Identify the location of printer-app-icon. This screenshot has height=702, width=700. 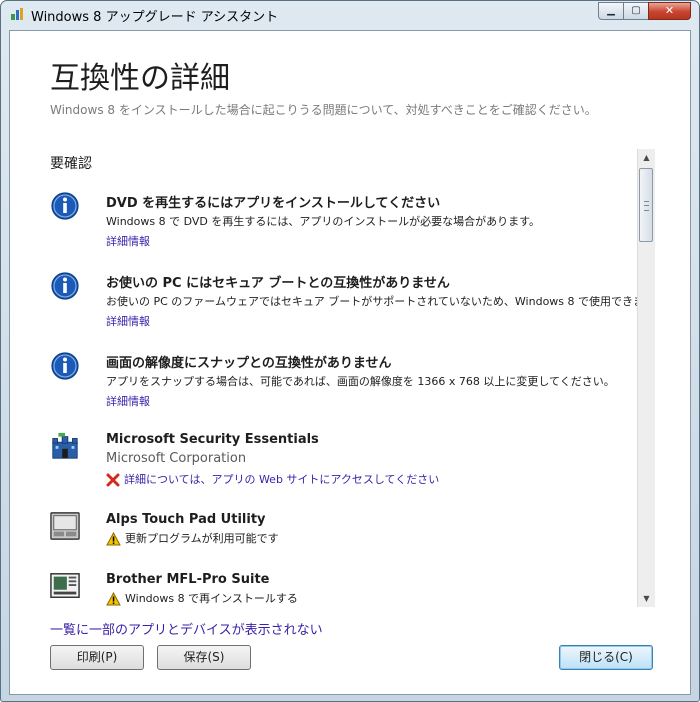
(65, 585).